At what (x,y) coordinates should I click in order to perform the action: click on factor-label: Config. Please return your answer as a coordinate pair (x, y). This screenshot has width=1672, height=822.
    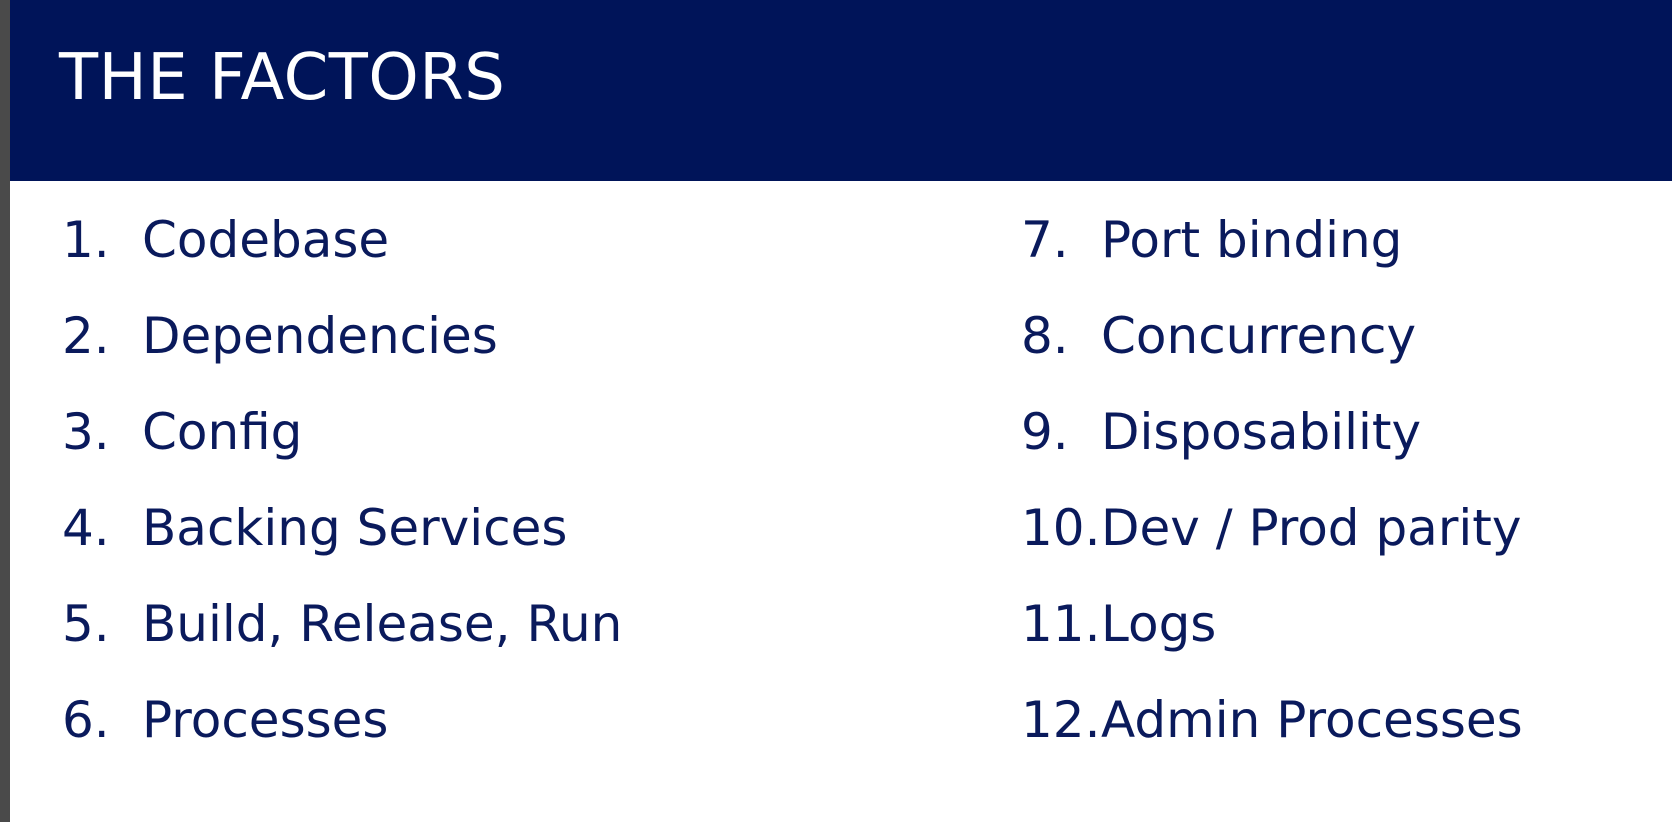
    Looking at the image, I should click on (222, 432).